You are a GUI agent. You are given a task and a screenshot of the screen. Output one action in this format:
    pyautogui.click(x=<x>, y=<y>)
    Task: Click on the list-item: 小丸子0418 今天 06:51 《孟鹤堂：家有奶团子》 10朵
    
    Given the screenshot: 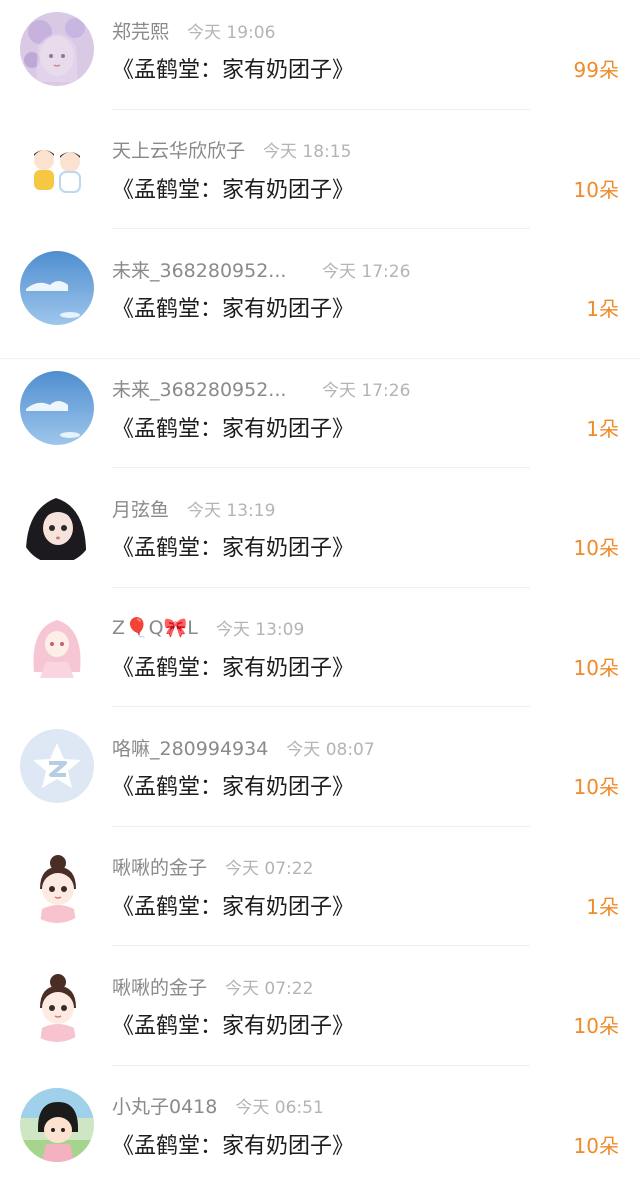 What is the action you would take?
    pyautogui.click(x=320, y=1135)
    